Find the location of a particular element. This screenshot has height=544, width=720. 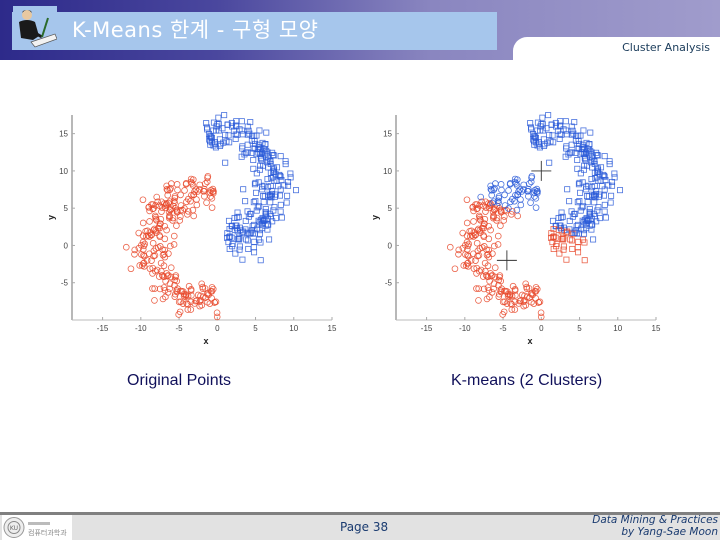

university-logo: KU 컴퓨터과학과 is located at coordinates (37, 527).